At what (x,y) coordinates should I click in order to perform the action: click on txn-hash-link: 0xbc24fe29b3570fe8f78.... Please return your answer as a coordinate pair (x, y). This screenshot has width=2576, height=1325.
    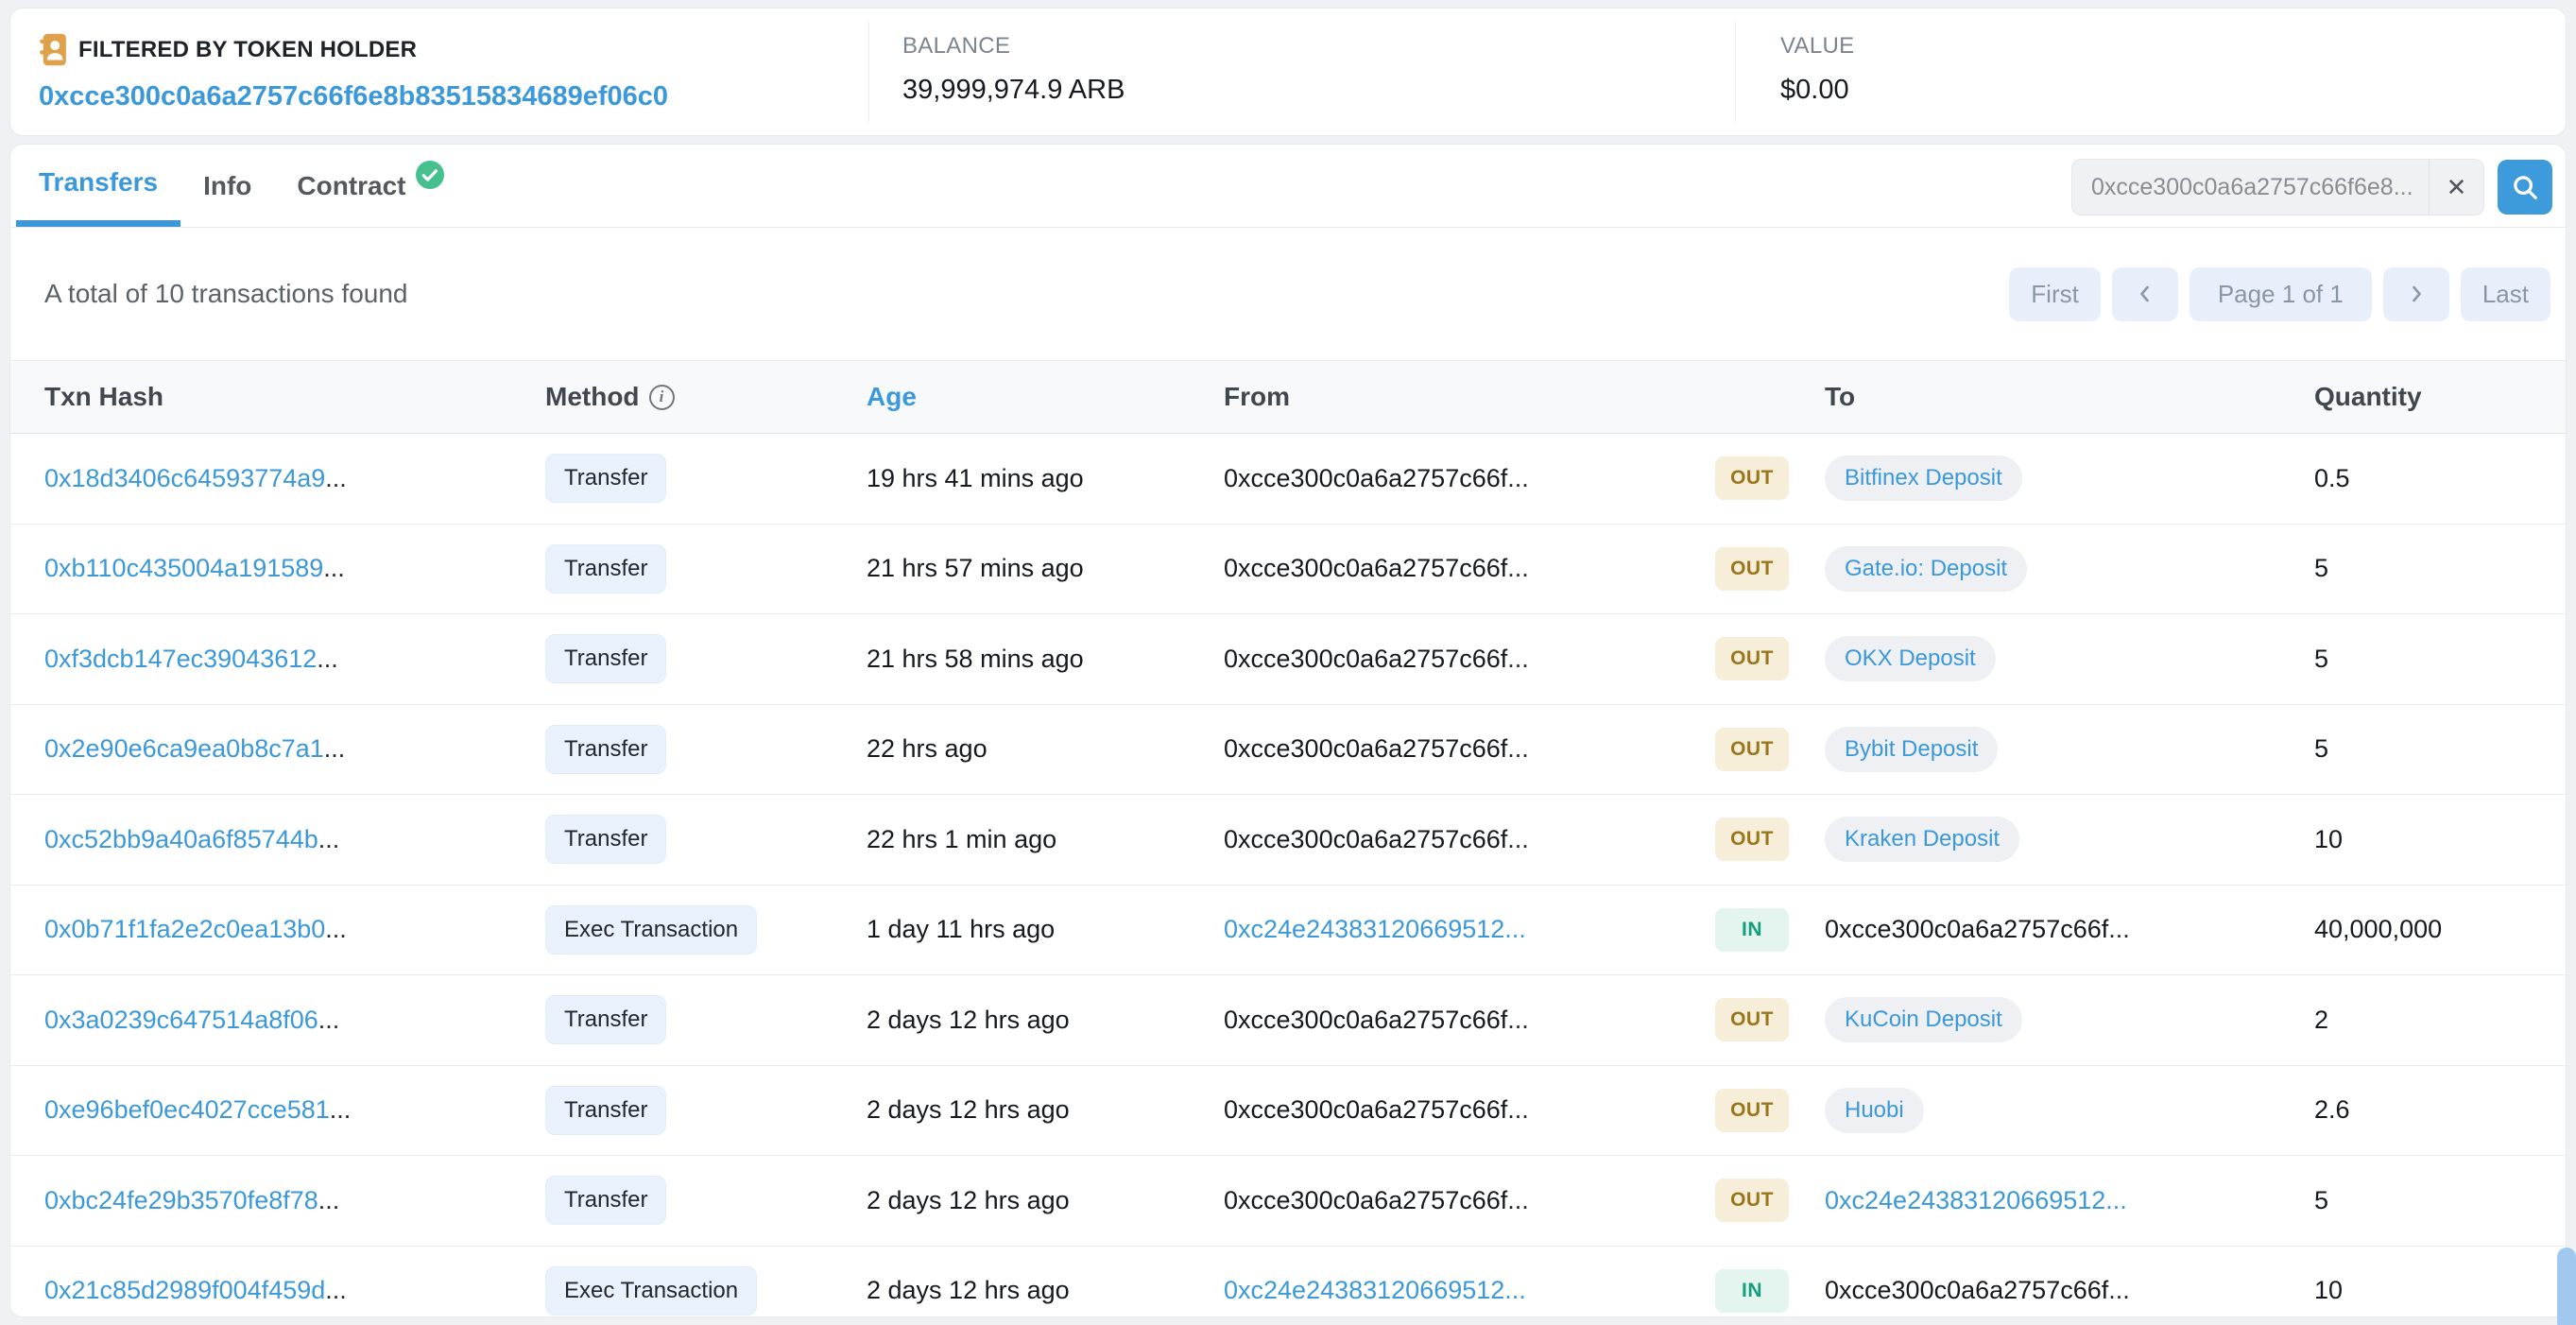
    Looking at the image, I should click on (191, 1200).